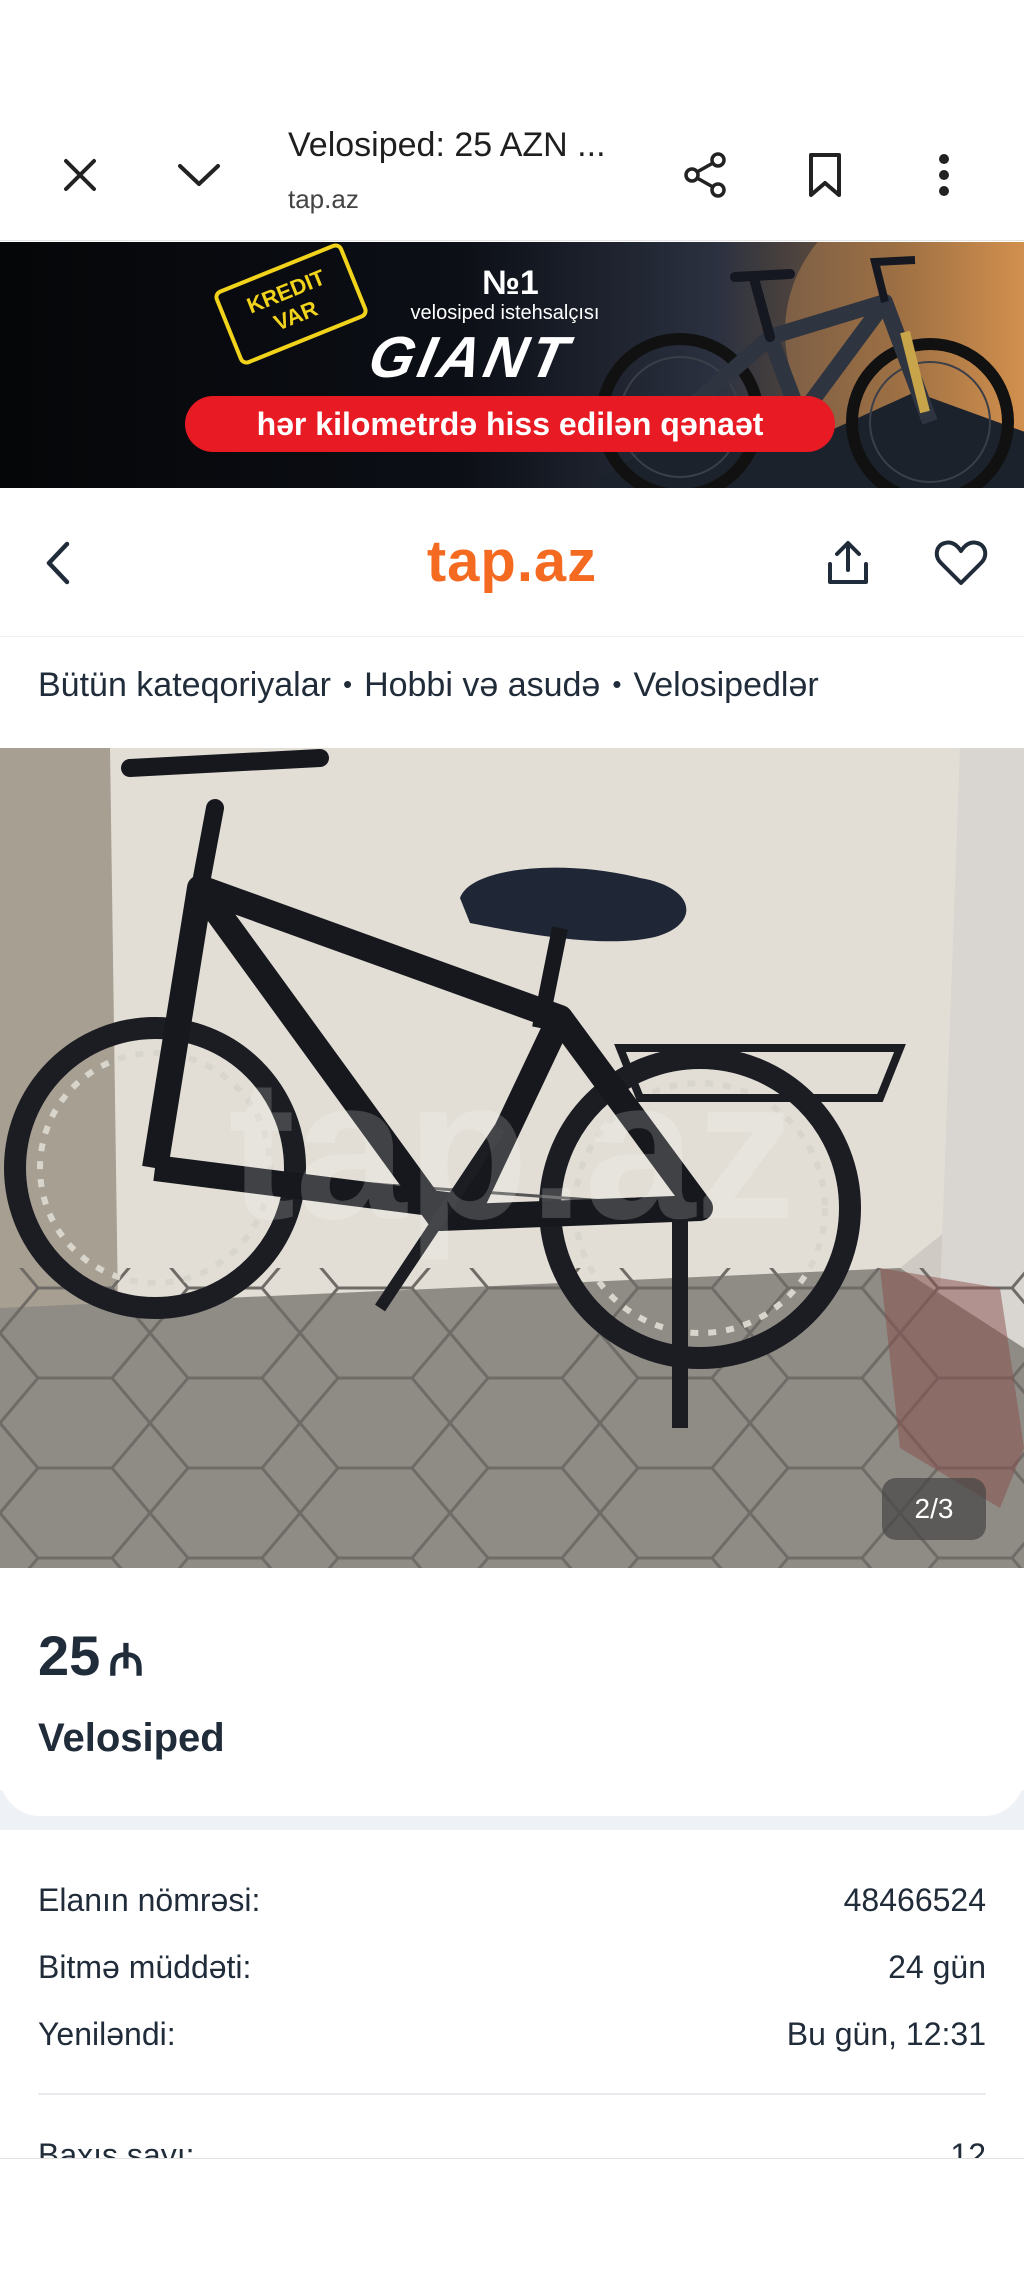  I want to click on price-amount: 25, so click(69, 1655).